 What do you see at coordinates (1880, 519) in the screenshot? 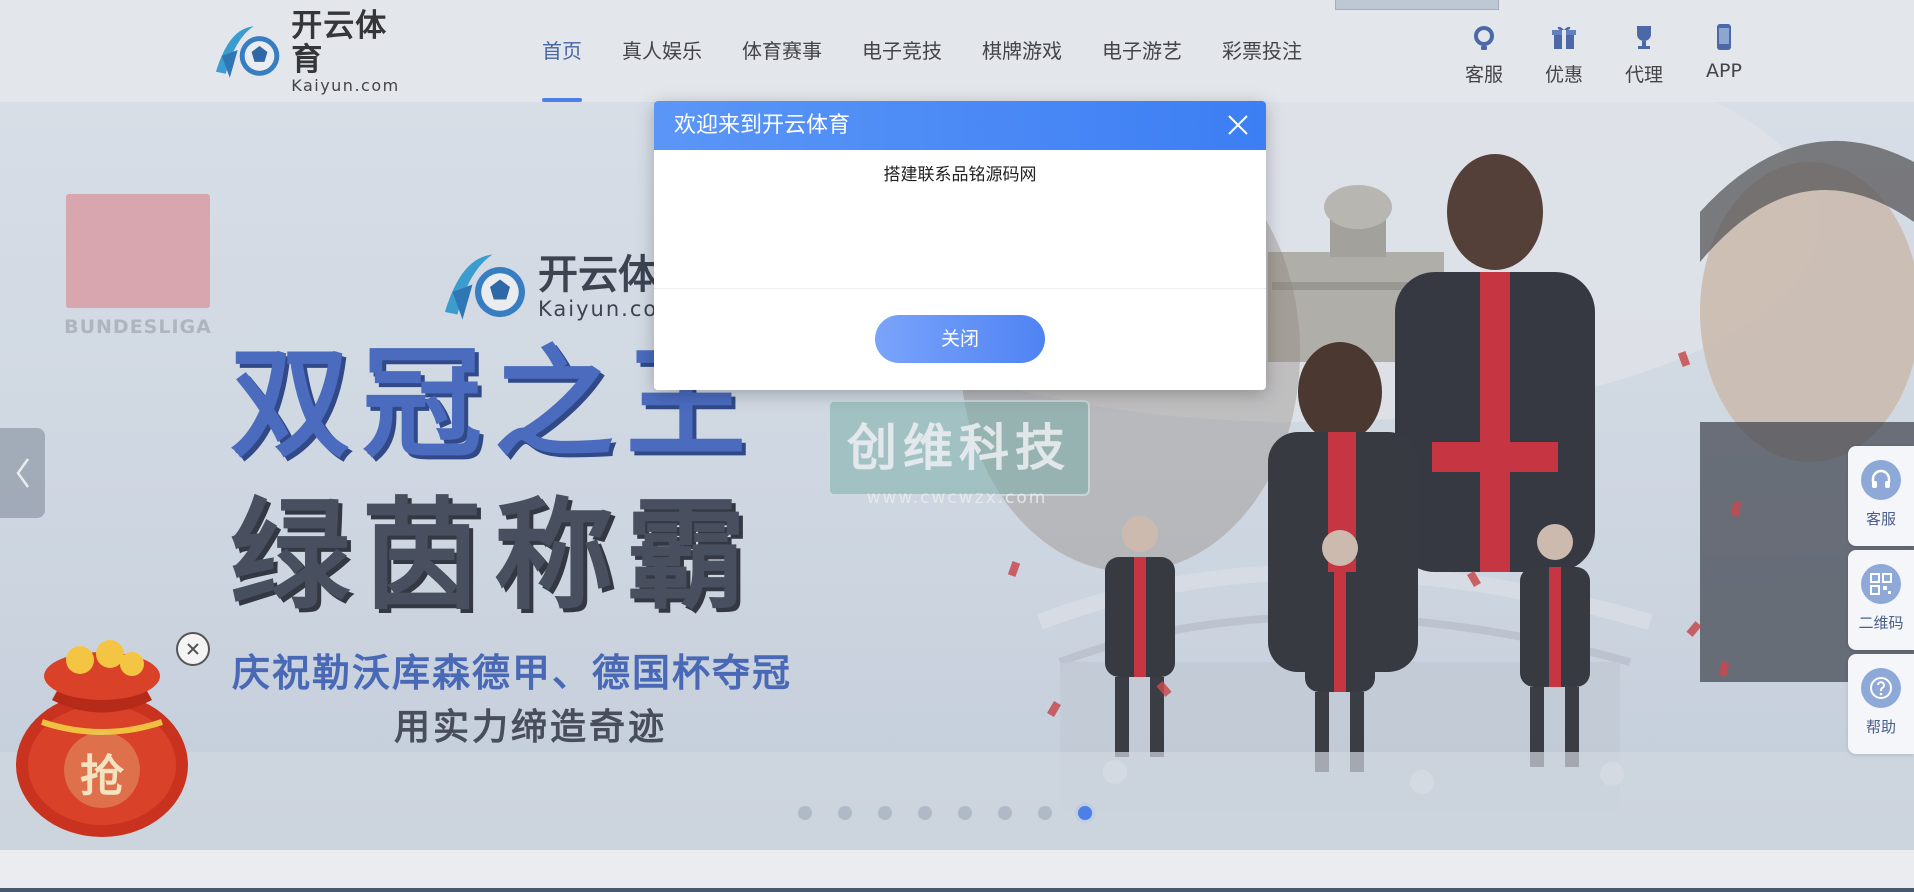
I see `side-label-service: 客服` at bounding box center [1880, 519].